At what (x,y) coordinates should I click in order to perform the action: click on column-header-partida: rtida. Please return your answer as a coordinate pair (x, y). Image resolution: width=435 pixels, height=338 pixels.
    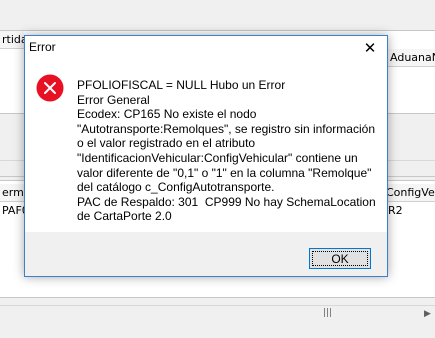
    Looking at the image, I should click on (12, 40).